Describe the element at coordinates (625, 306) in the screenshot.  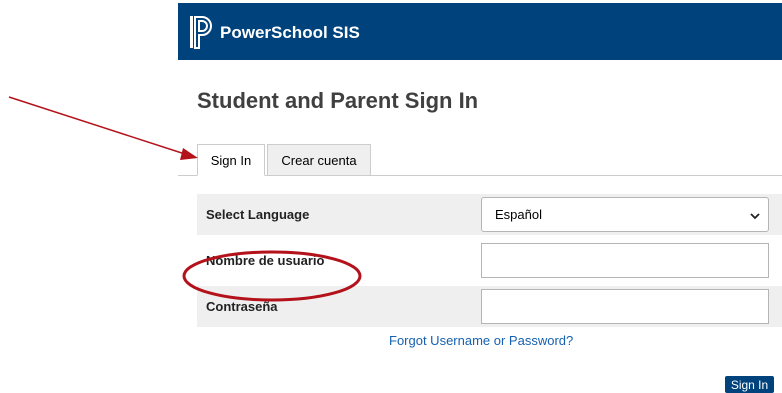
I see `password-input` at that location.